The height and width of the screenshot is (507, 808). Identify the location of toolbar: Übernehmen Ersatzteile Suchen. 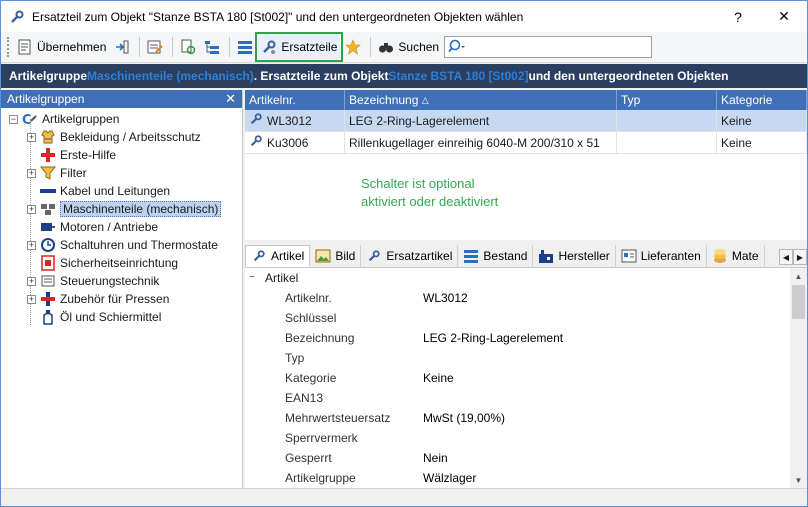
(404, 47).